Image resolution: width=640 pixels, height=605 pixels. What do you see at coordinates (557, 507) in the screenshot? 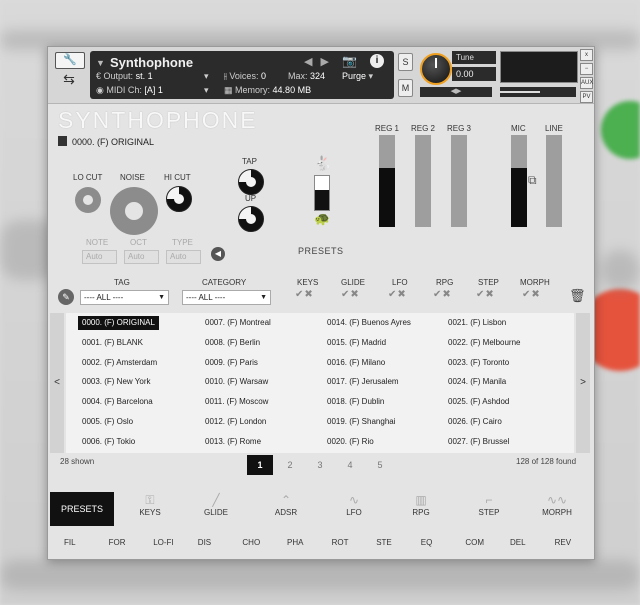
I see `tab-morph: ∿∿ MORPH` at bounding box center [557, 507].